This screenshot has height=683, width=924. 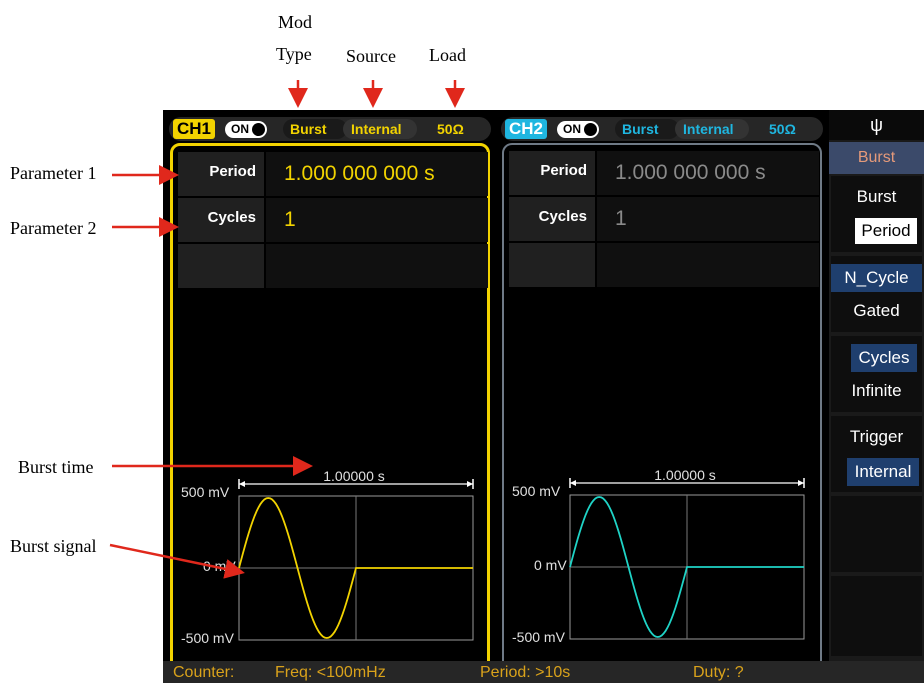 I want to click on ch2-output-toggle: ON, so click(x=578, y=129).